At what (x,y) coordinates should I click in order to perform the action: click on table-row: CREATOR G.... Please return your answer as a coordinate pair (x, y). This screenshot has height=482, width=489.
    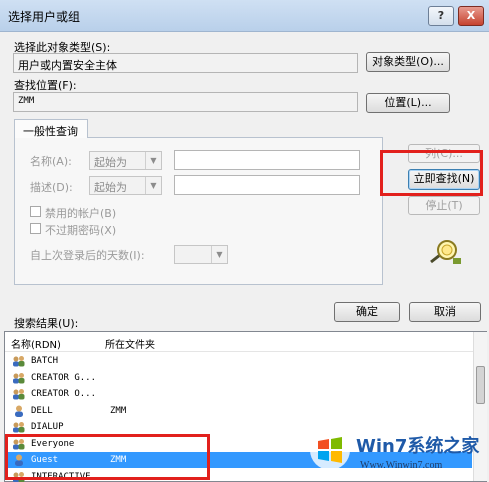
    Looking at the image, I should click on (239, 378).